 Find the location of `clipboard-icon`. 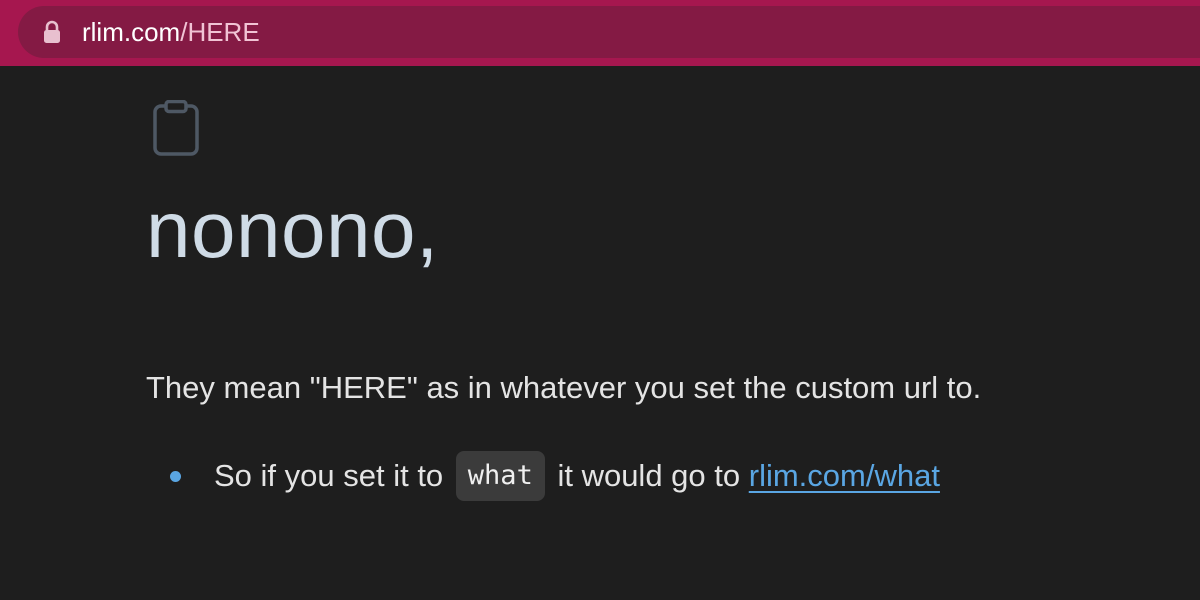

clipboard-icon is located at coordinates (176, 129).